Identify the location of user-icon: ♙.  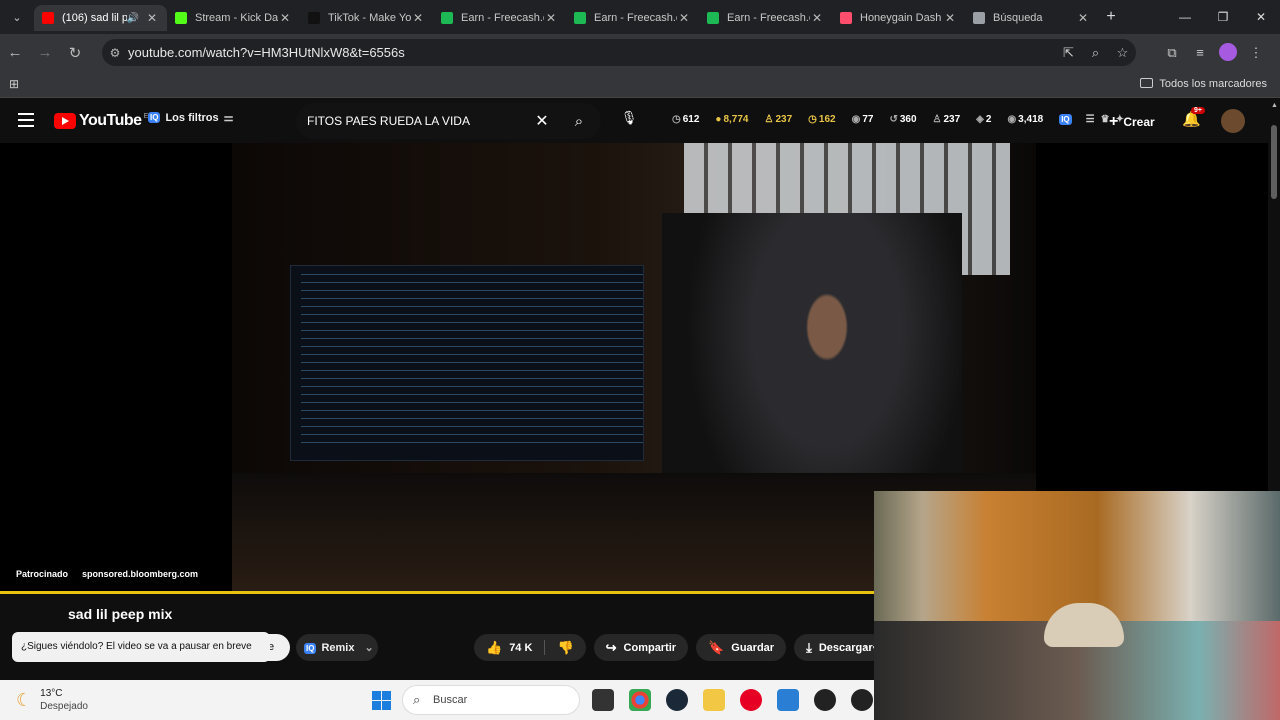
(769, 119).